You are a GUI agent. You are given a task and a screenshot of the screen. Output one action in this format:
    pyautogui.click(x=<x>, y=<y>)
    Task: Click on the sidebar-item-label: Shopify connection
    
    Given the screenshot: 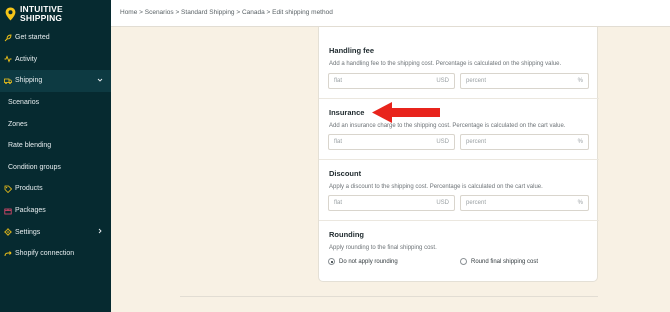 What is the action you would take?
    pyautogui.click(x=45, y=254)
    